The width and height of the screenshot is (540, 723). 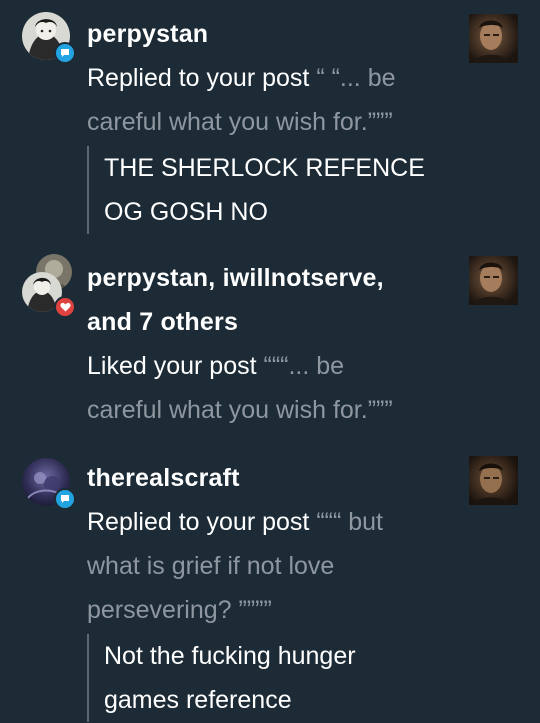 I want to click on action-line: Replied to your post “““ but, so click(x=269, y=522).